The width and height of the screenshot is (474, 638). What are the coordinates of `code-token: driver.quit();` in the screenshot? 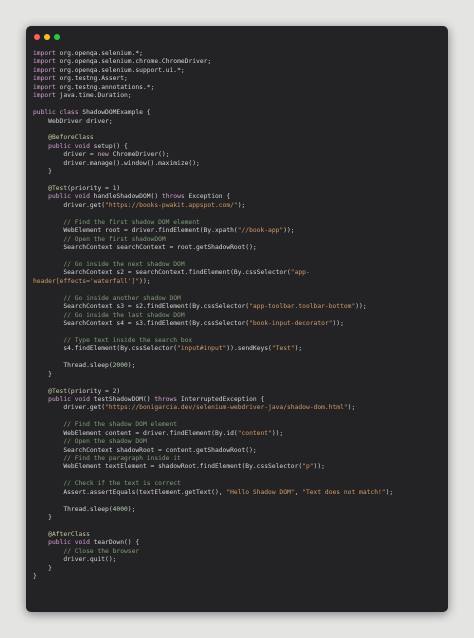 It's located at (75, 560).